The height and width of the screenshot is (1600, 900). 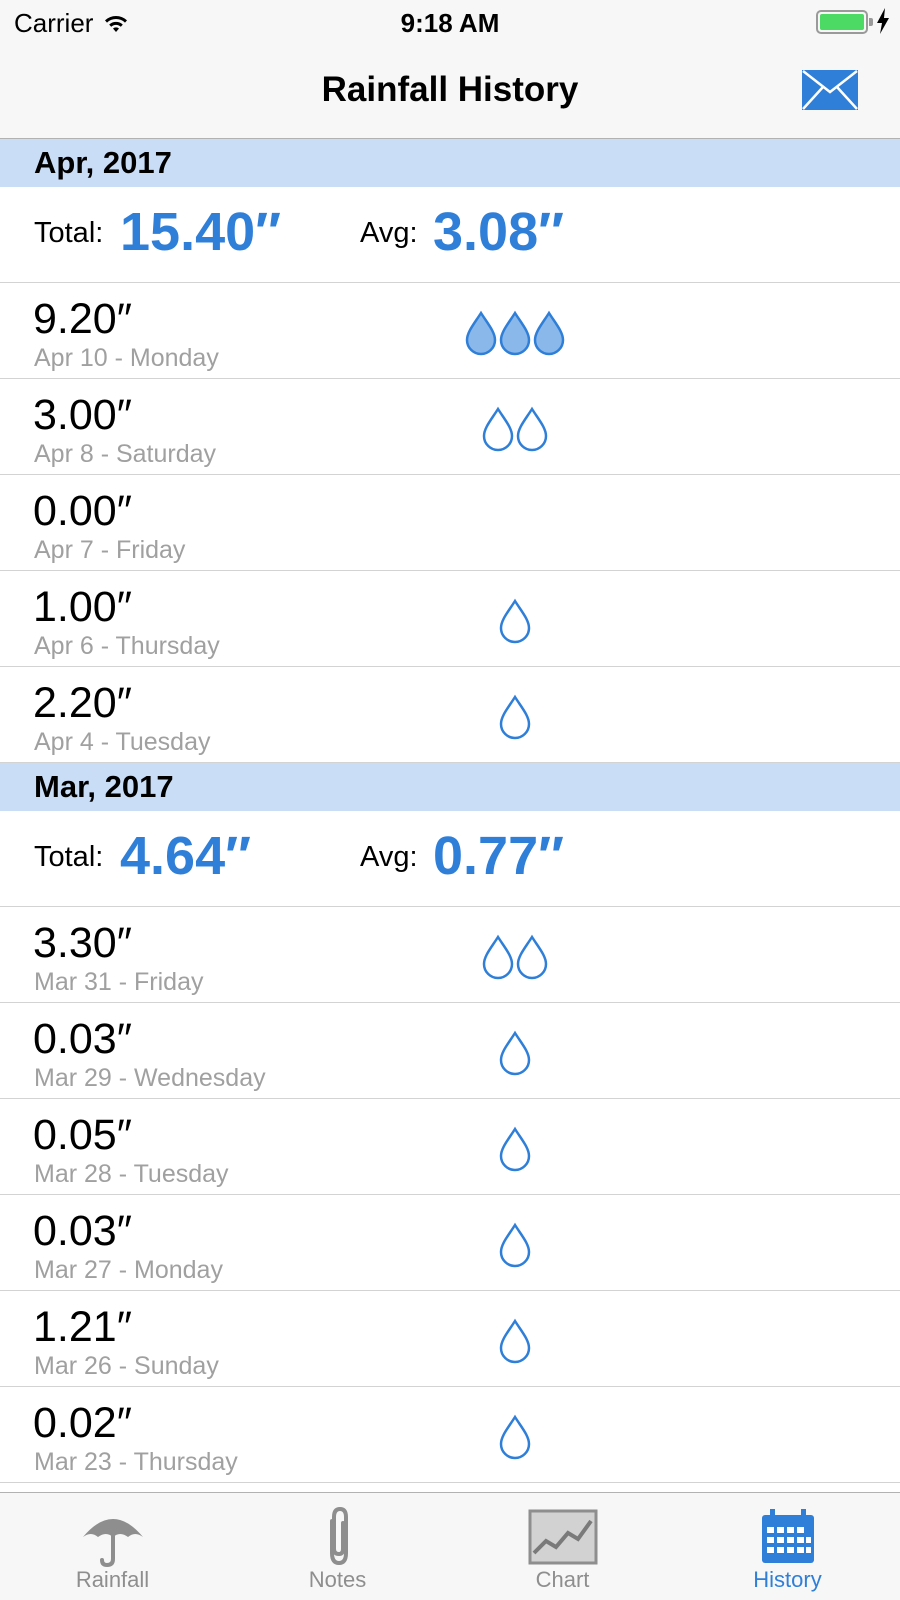 I want to click on battery-icon, so click(x=844, y=22).